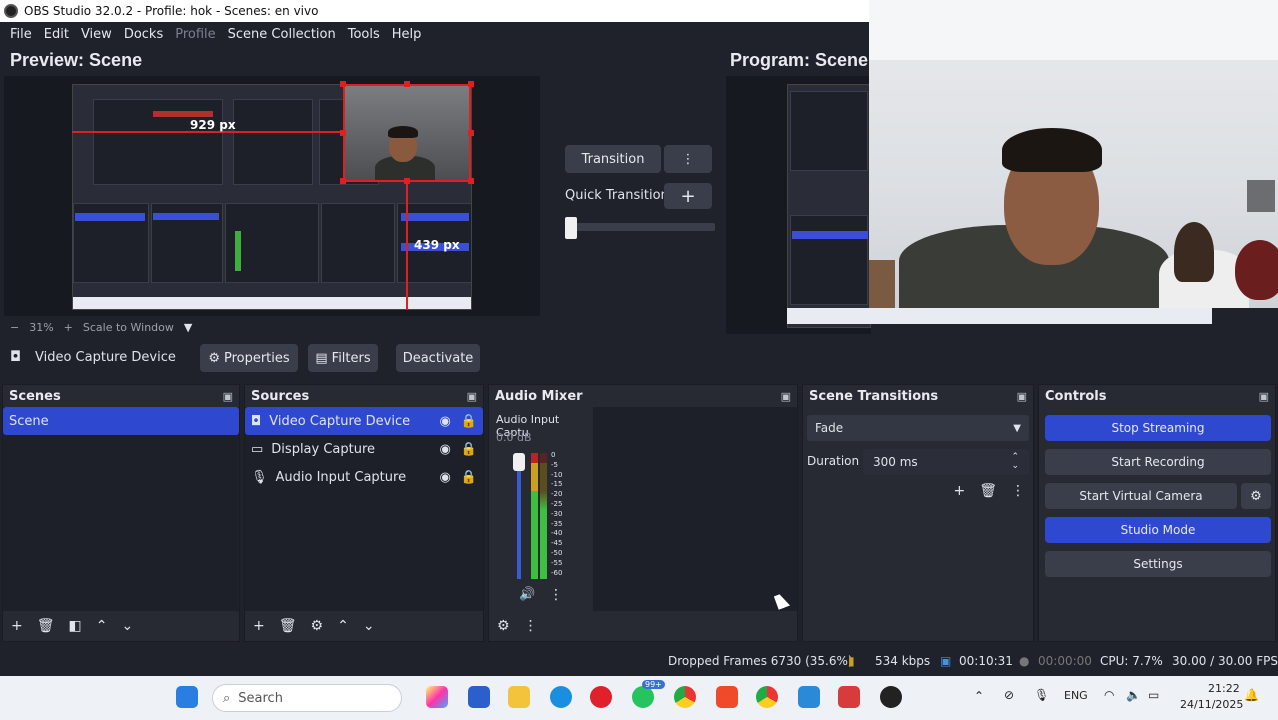 The image size is (1278, 720). Describe the element at coordinates (96, 34) in the screenshot. I see `menu-view: View` at that location.